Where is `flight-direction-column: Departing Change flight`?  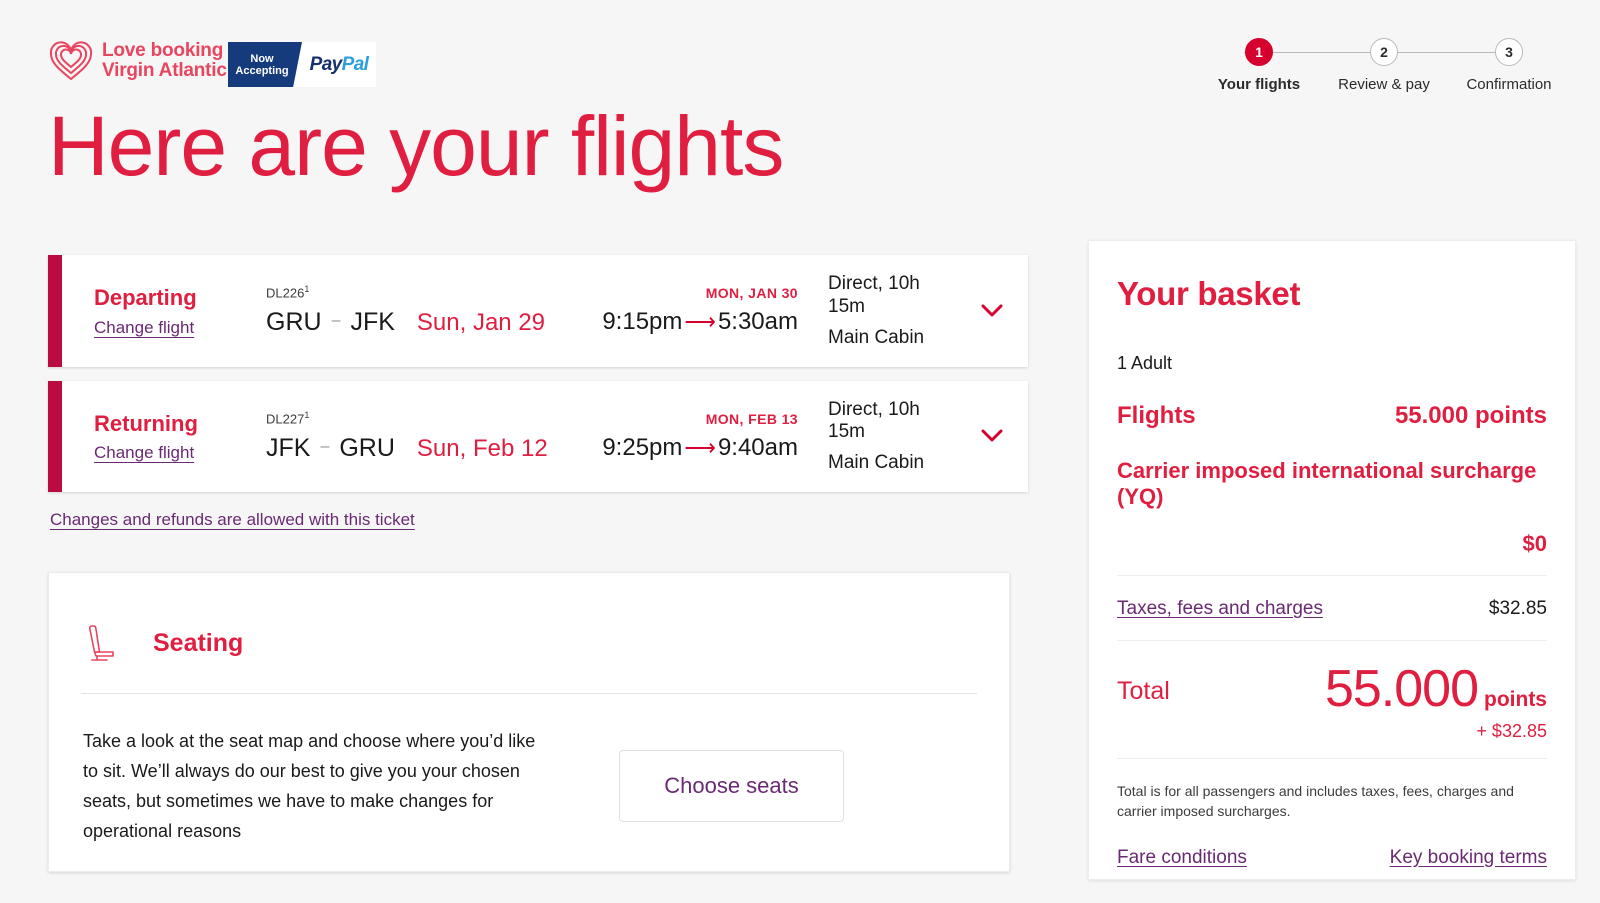 flight-direction-column: Departing Change flight is located at coordinates (180, 311).